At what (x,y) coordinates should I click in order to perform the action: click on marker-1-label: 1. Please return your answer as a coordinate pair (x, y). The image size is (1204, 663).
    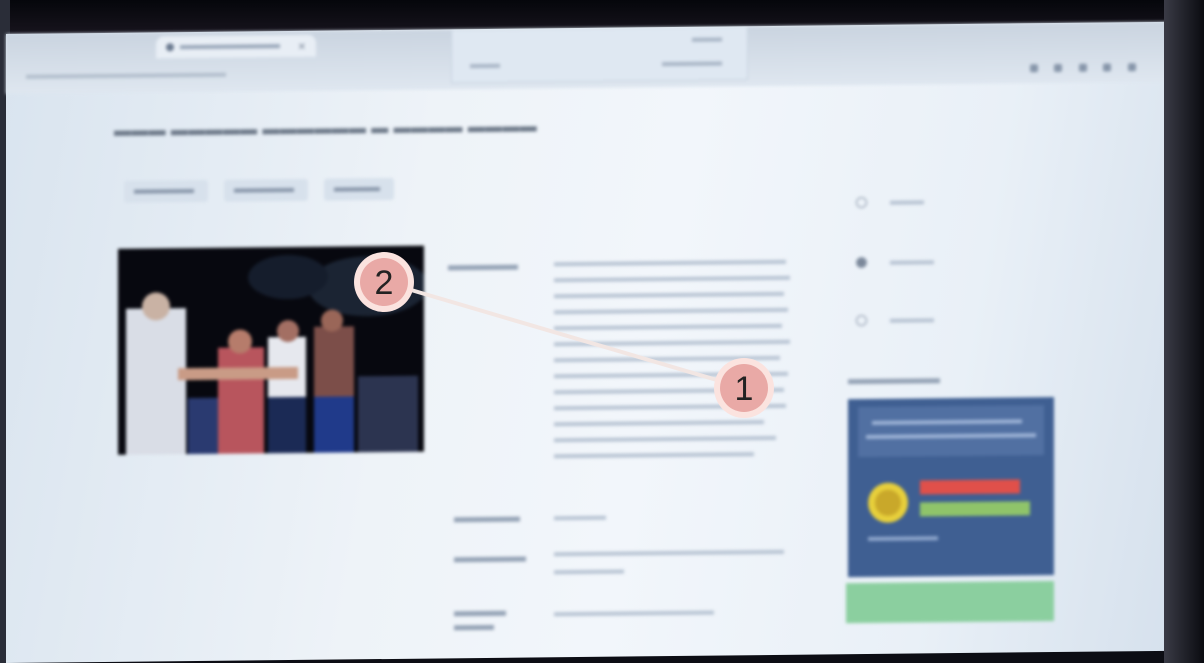
    Looking at the image, I should click on (744, 389).